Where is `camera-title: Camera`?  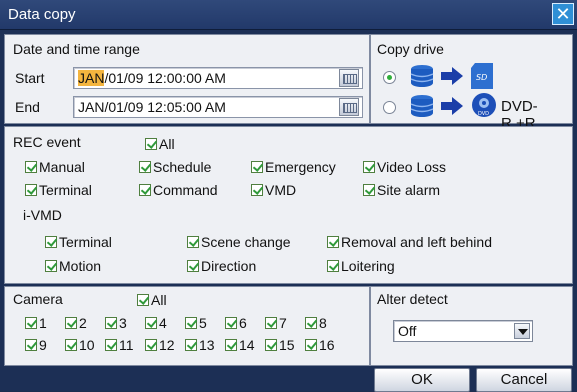 camera-title: Camera is located at coordinates (38, 299).